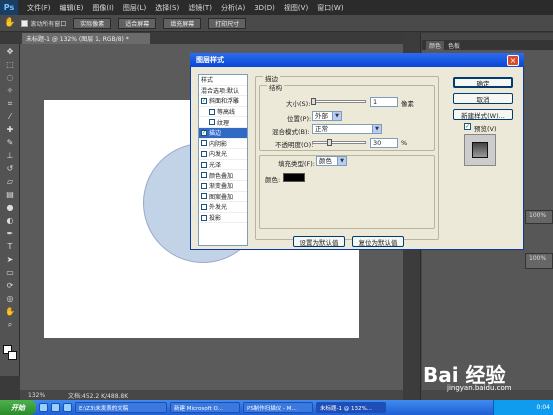  Describe the element at coordinates (134, 8) in the screenshot. I see `menu-layer: 图层(L)` at that location.